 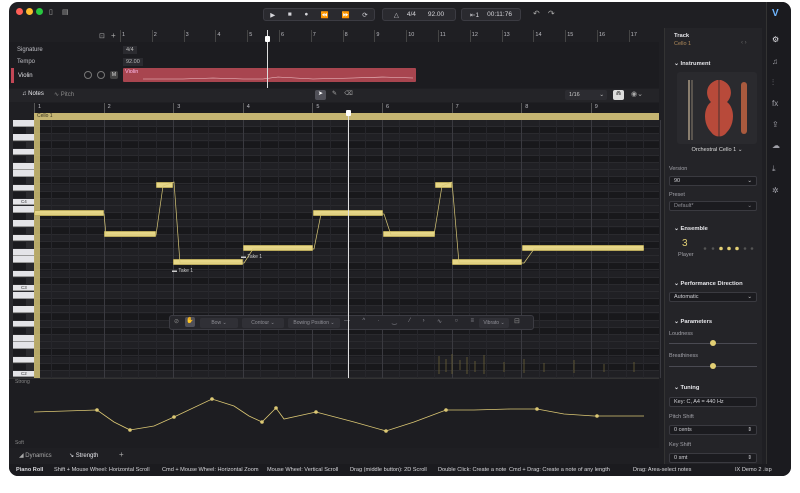 What do you see at coordinates (618, 95) in the screenshot?
I see `magnet-icon: ⋒` at bounding box center [618, 95].